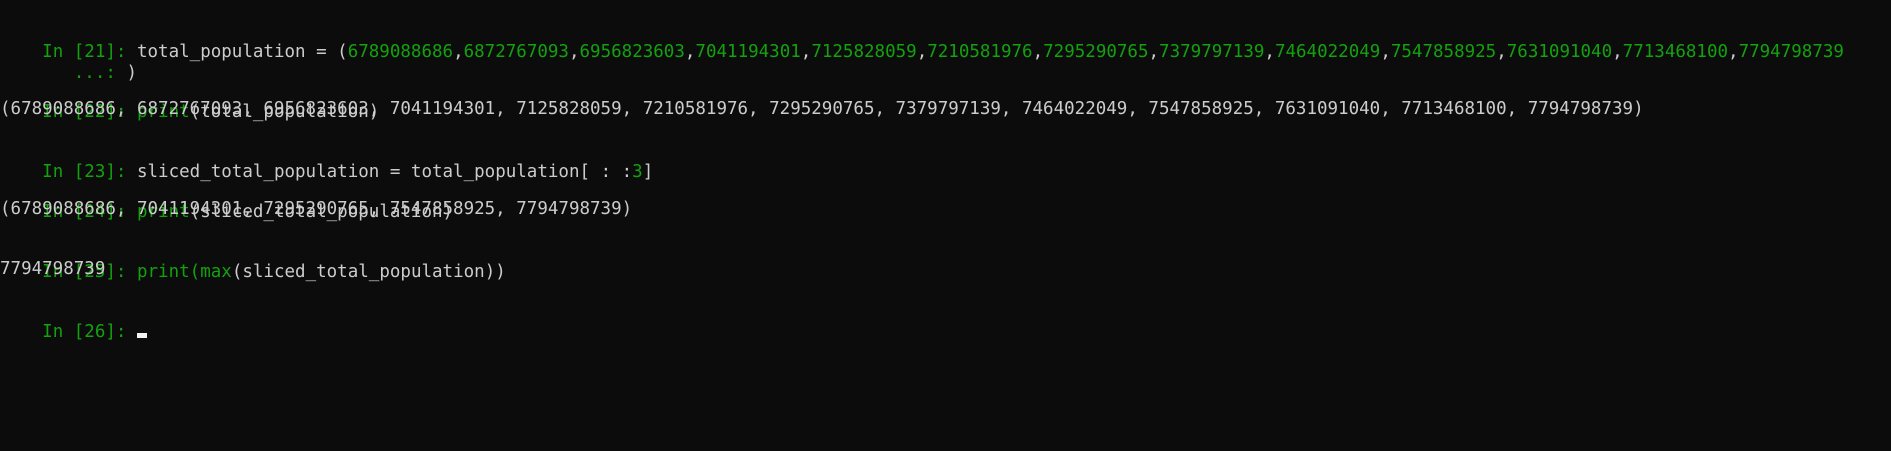  I want to click on code-23-step: 3, so click(637, 172).